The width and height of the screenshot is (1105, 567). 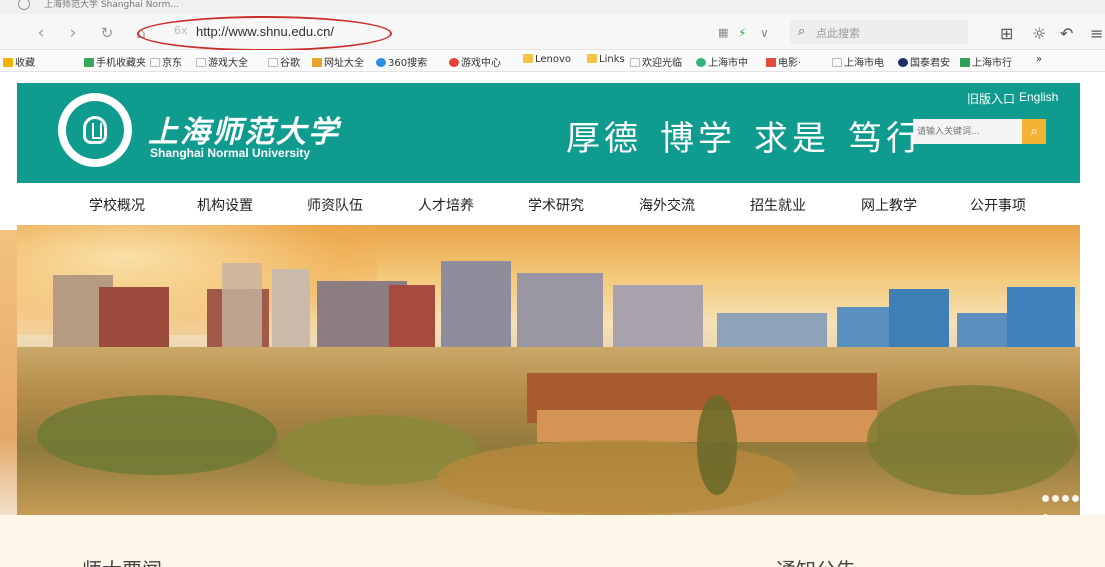 I want to click on url-field: 6x http://www.shnu.edu.cn/, so click(x=279, y=32).